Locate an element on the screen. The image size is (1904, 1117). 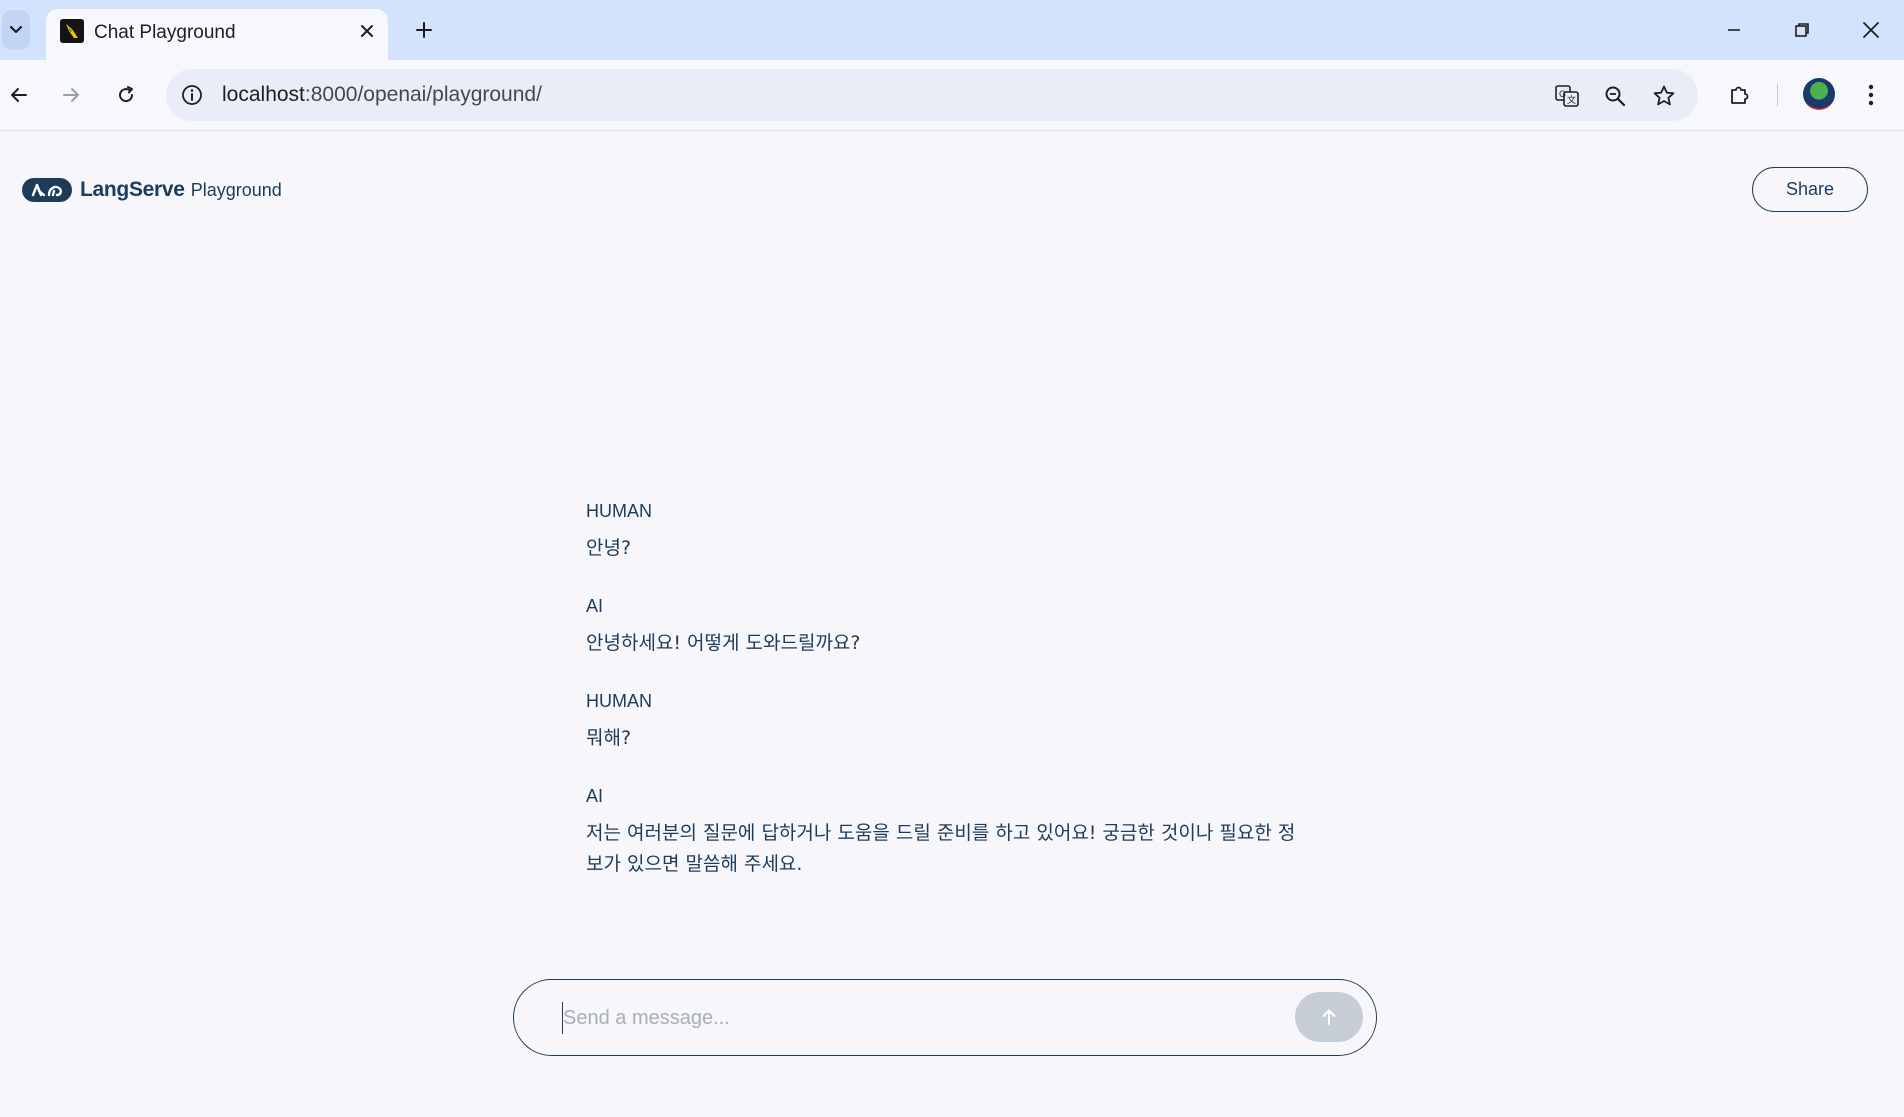
back-button is located at coordinates (19, 95).